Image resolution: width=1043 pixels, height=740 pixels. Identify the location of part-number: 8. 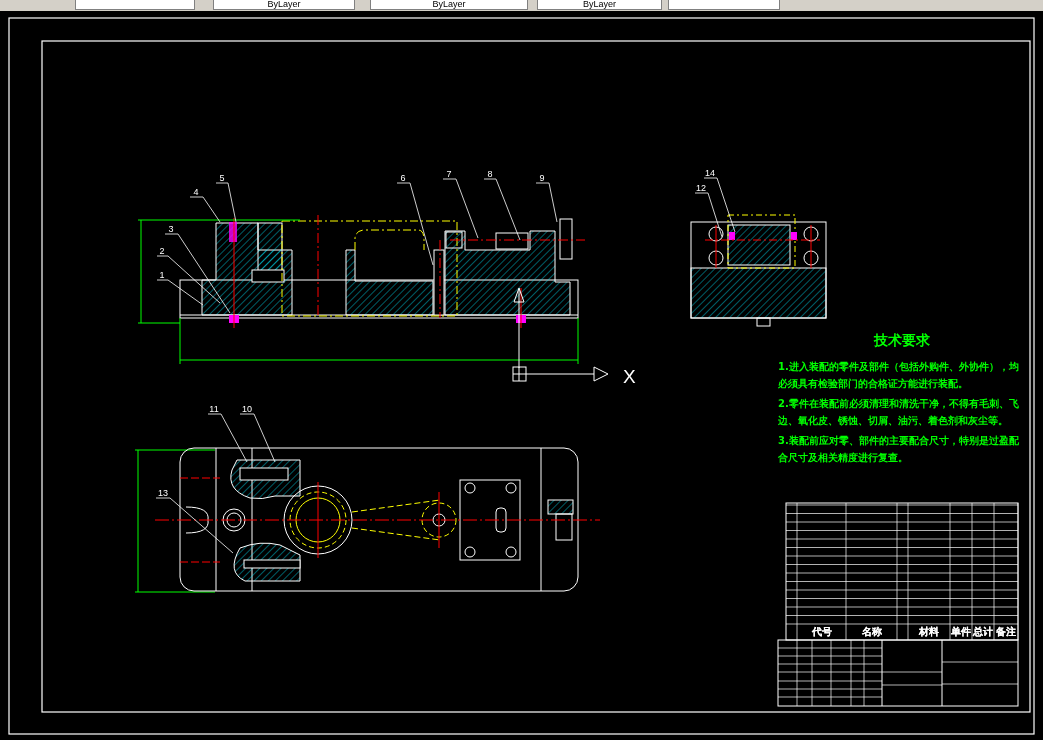
(490, 174).